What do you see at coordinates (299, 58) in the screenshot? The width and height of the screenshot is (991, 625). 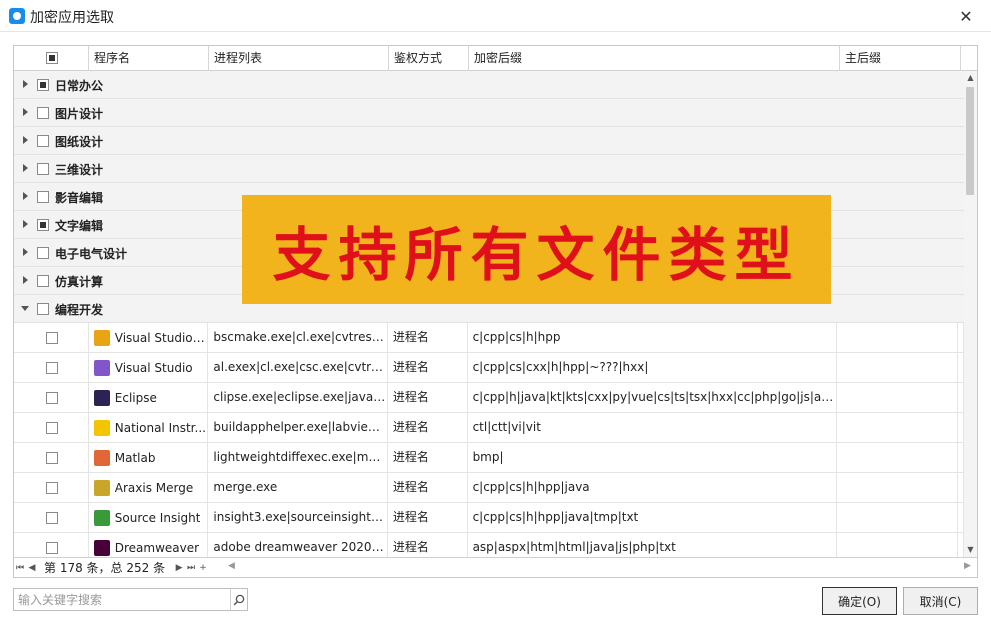 I see `column-header-processes: 进程列表` at bounding box center [299, 58].